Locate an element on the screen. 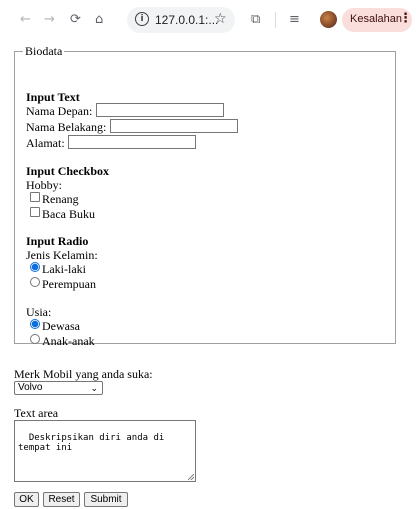 This screenshot has width=416, height=509. input-text-heading: Input Text is located at coordinates (53, 97).